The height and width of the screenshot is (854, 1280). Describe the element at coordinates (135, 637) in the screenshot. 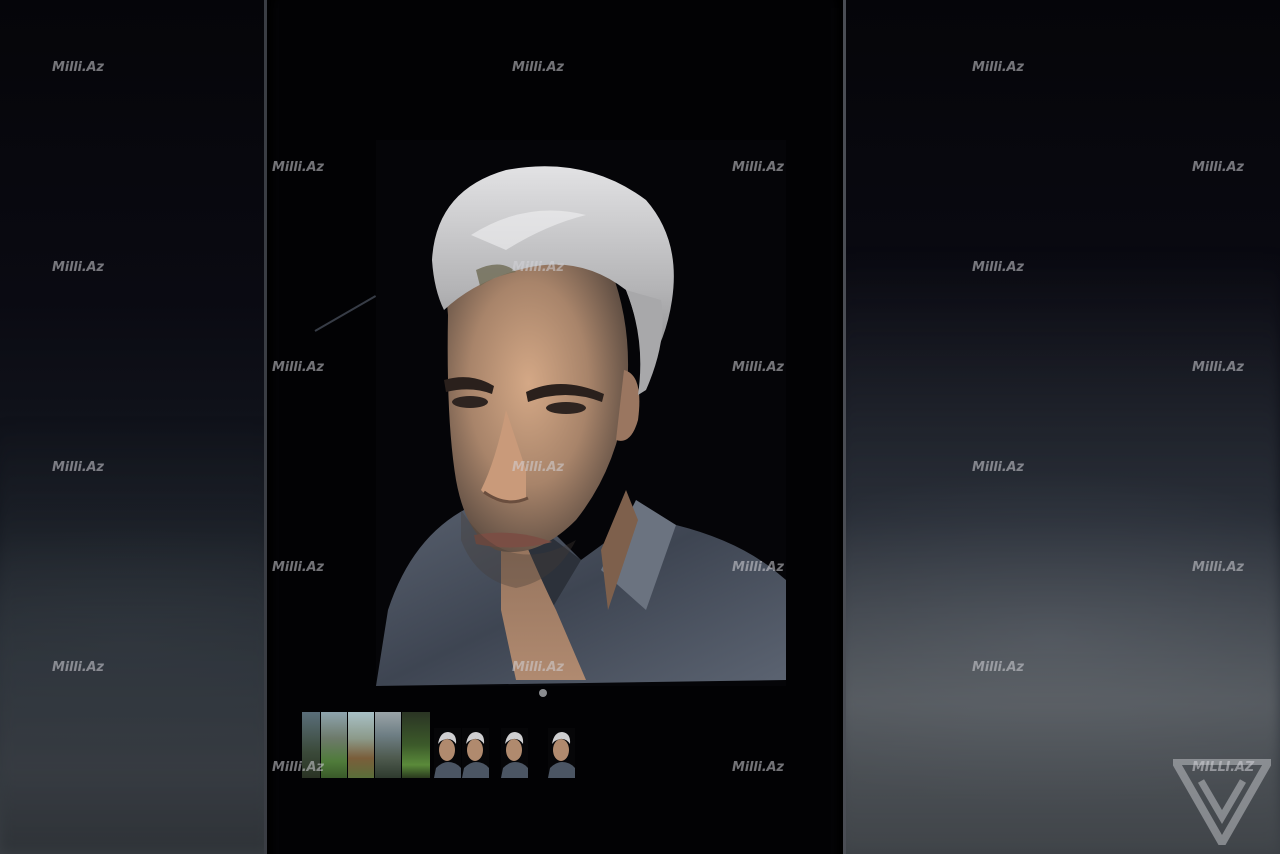

I see `background-haze-left` at that location.